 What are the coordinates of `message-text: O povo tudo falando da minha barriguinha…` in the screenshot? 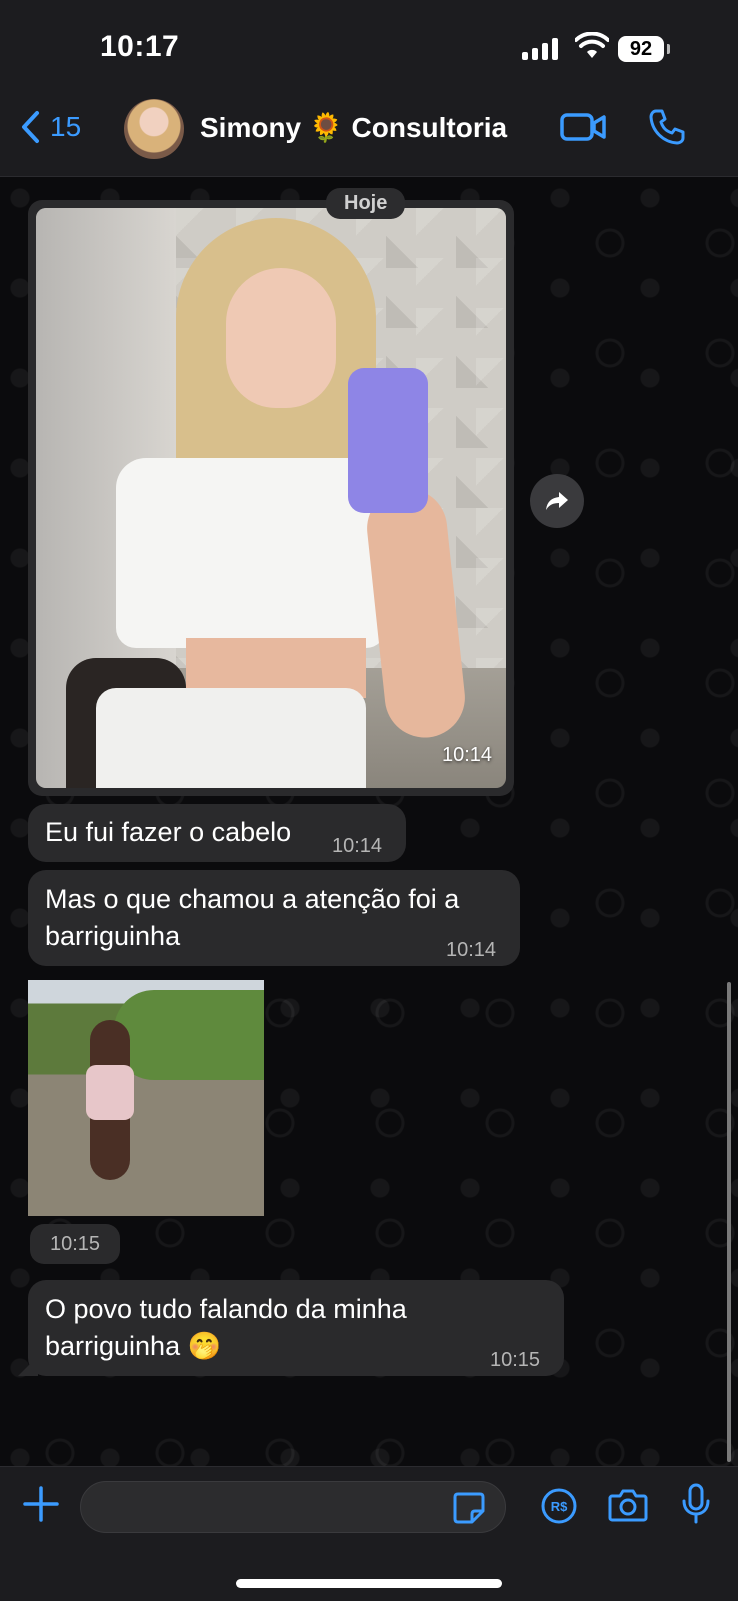 It's located at (226, 1327).